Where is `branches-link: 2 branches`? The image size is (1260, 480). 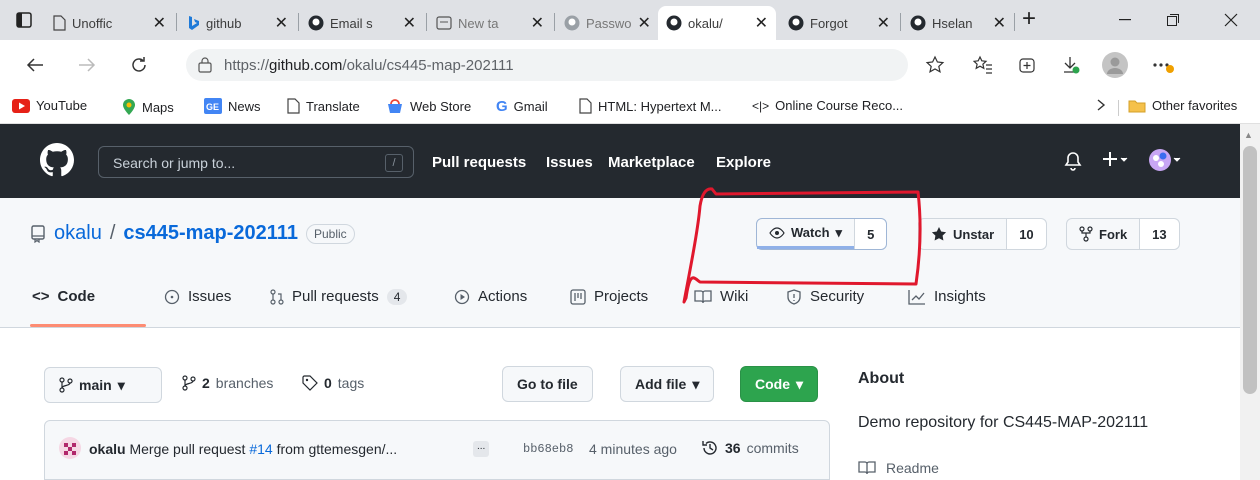 branches-link: 2 branches is located at coordinates (227, 383).